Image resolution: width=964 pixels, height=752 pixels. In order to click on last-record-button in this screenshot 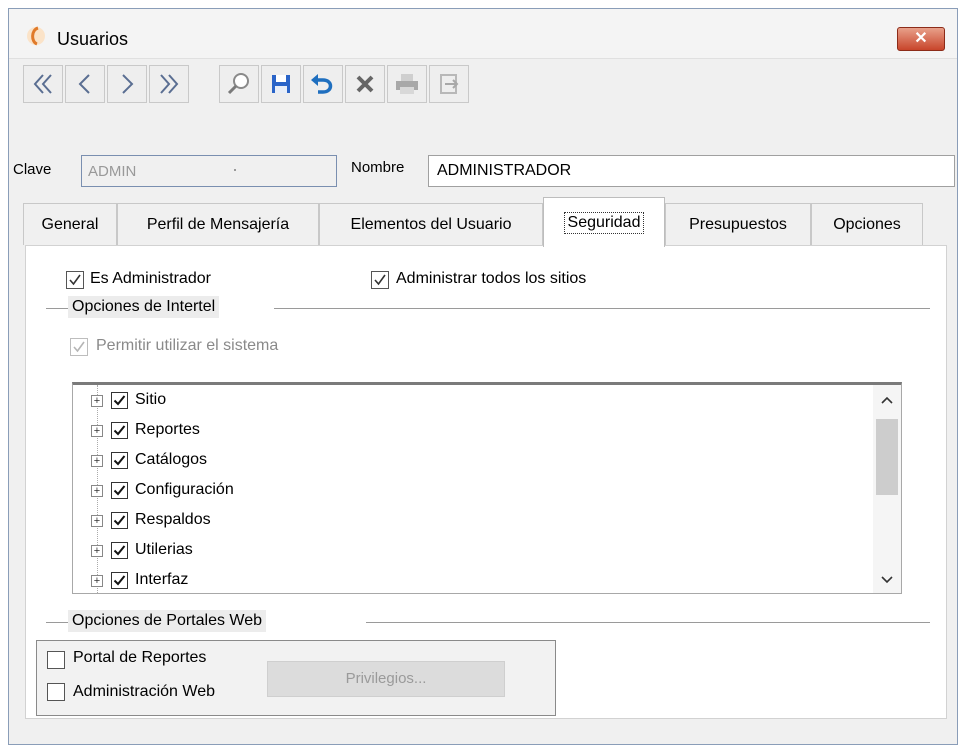, I will do `click(169, 84)`.